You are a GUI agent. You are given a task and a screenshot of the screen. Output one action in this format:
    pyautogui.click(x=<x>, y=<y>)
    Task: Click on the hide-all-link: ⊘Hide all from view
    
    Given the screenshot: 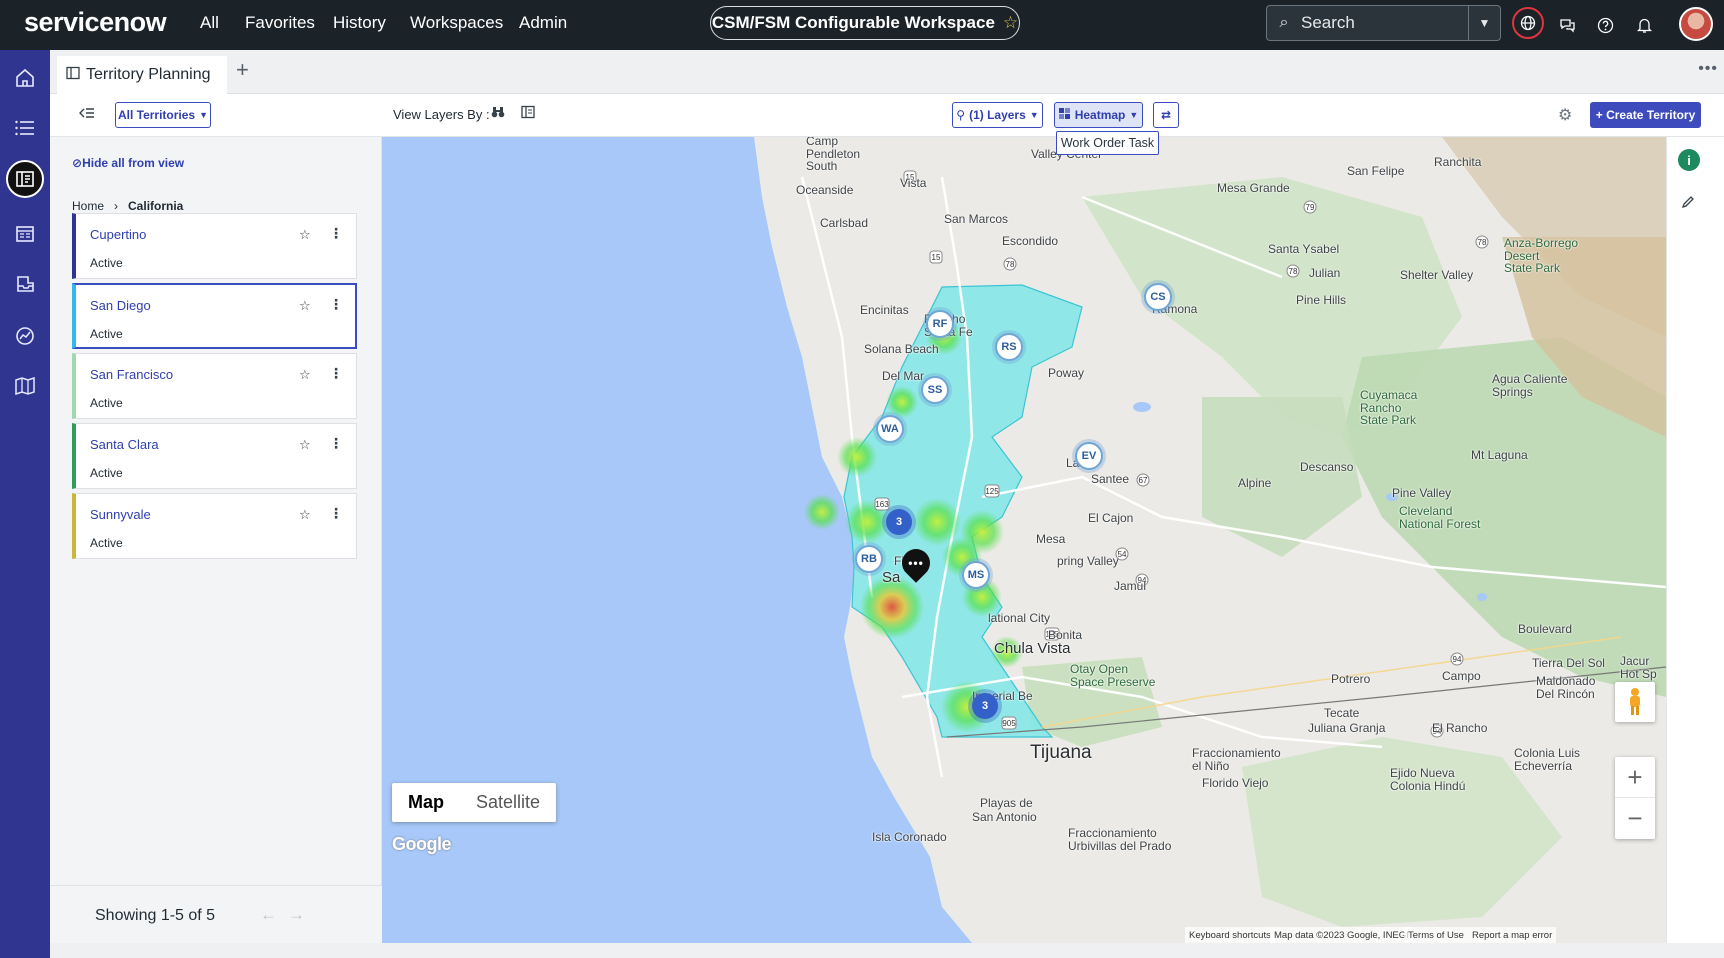 What is the action you would take?
    pyautogui.click(x=128, y=163)
    